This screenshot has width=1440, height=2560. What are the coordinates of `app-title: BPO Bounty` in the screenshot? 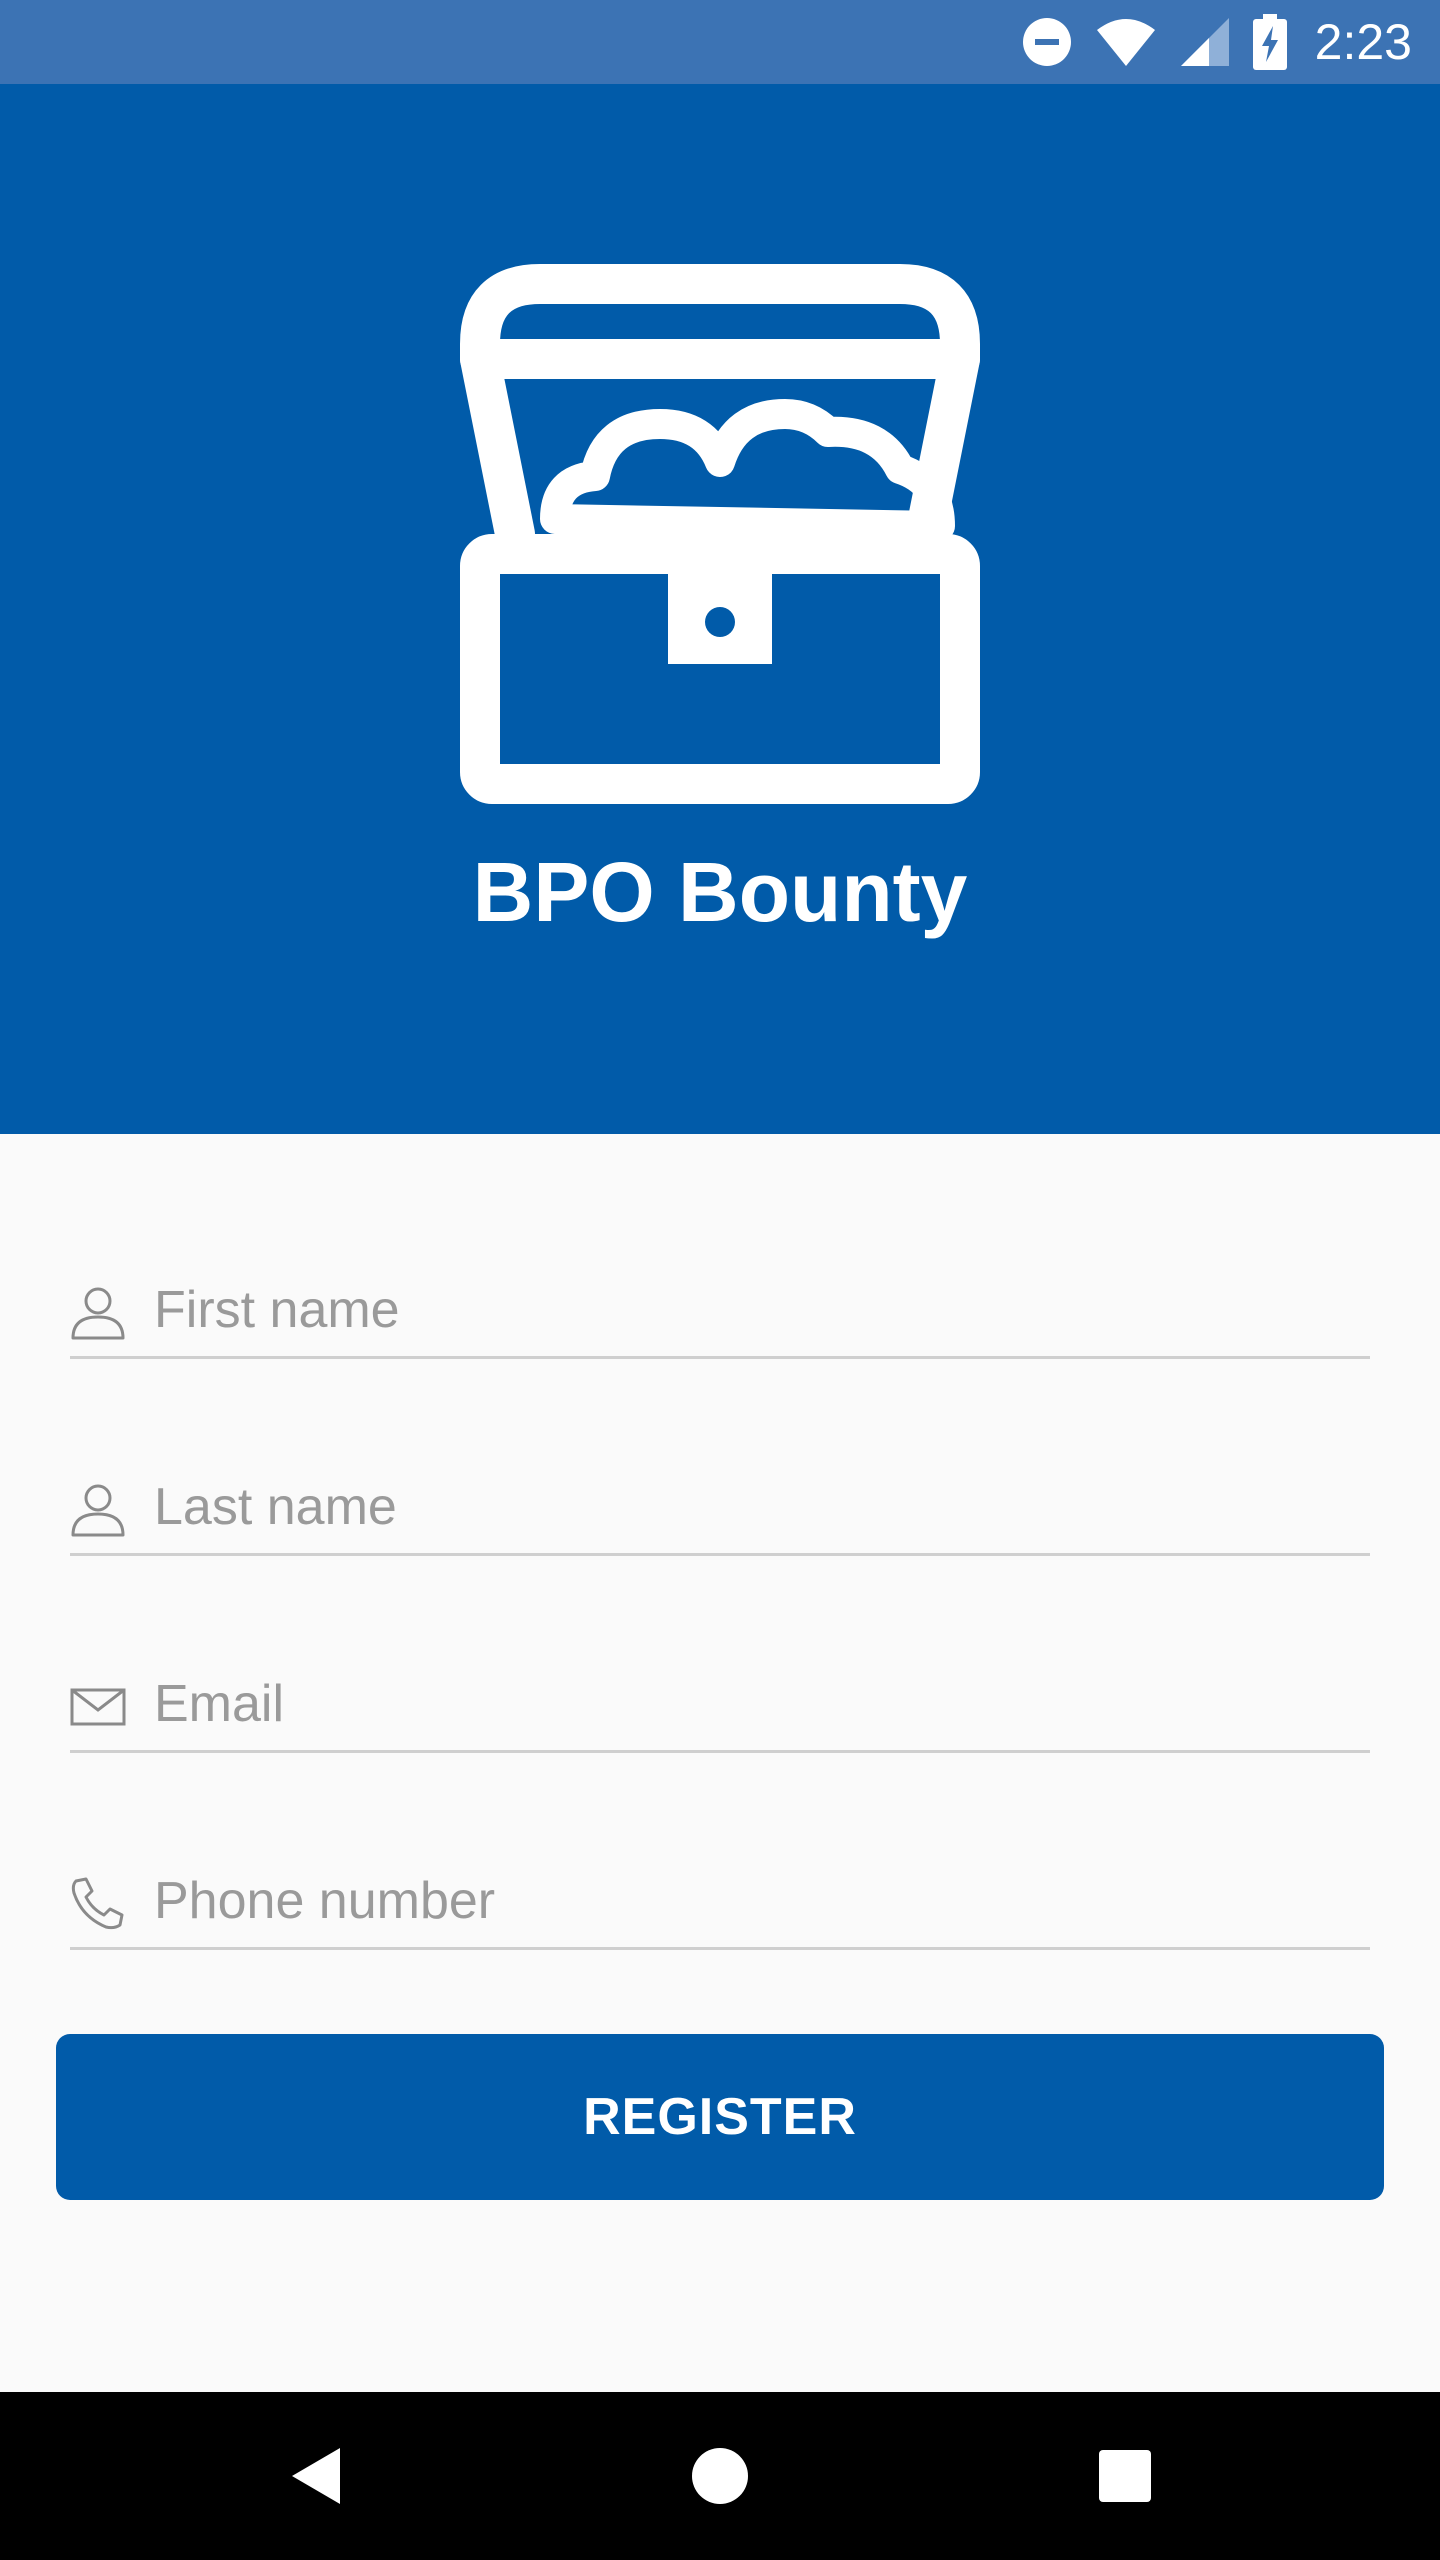 It's located at (720, 892).